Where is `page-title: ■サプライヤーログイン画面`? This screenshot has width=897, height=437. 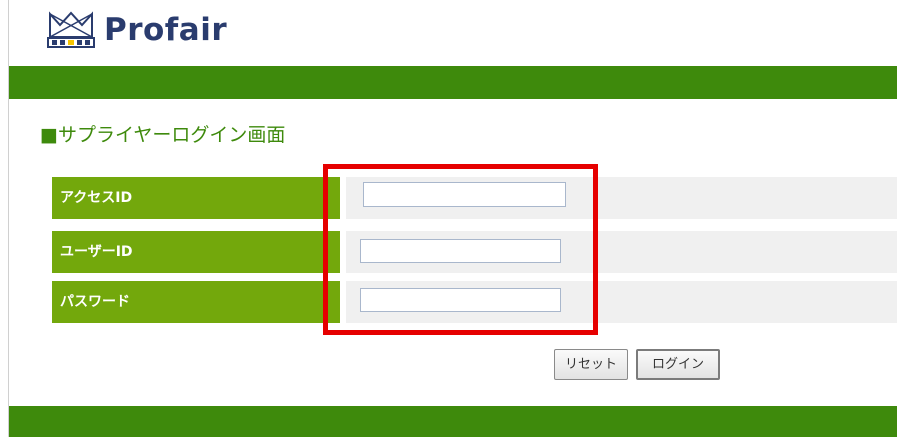
page-title: ■サプライヤーログイン画面 is located at coordinates (163, 135).